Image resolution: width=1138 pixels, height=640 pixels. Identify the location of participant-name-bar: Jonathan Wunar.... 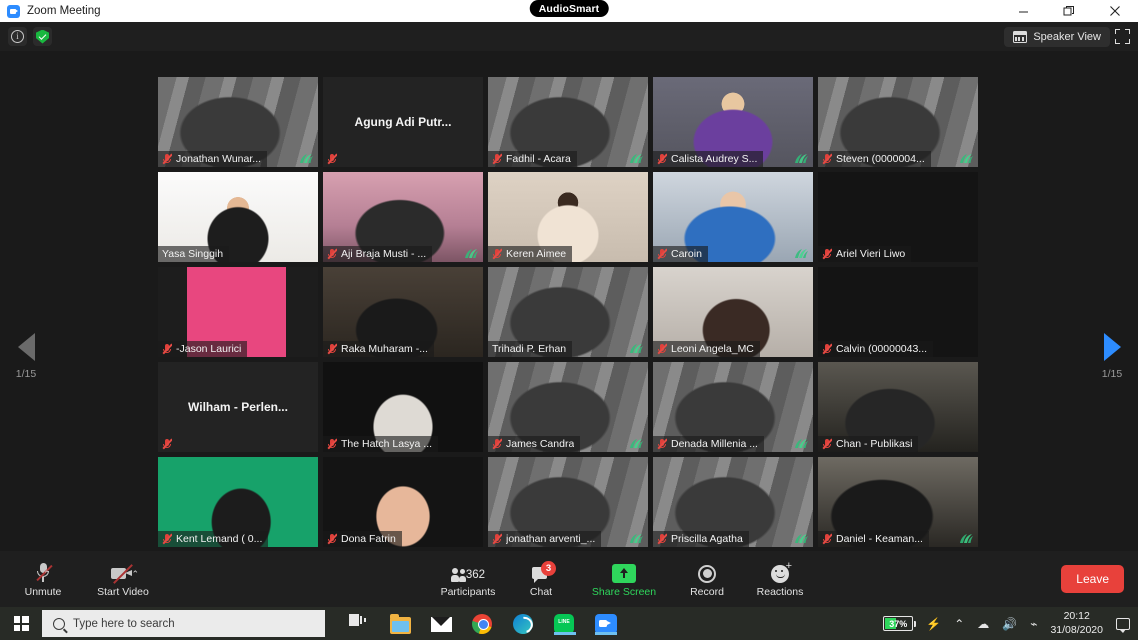
(213, 159).